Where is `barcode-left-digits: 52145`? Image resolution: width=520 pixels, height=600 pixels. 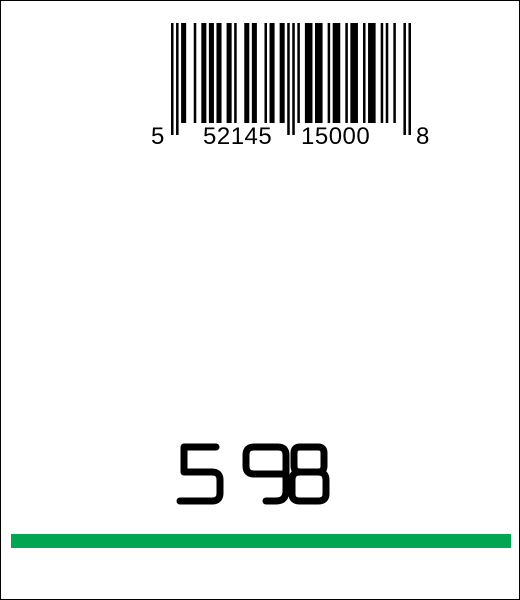 barcode-left-digits: 52145 is located at coordinates (238, 136).